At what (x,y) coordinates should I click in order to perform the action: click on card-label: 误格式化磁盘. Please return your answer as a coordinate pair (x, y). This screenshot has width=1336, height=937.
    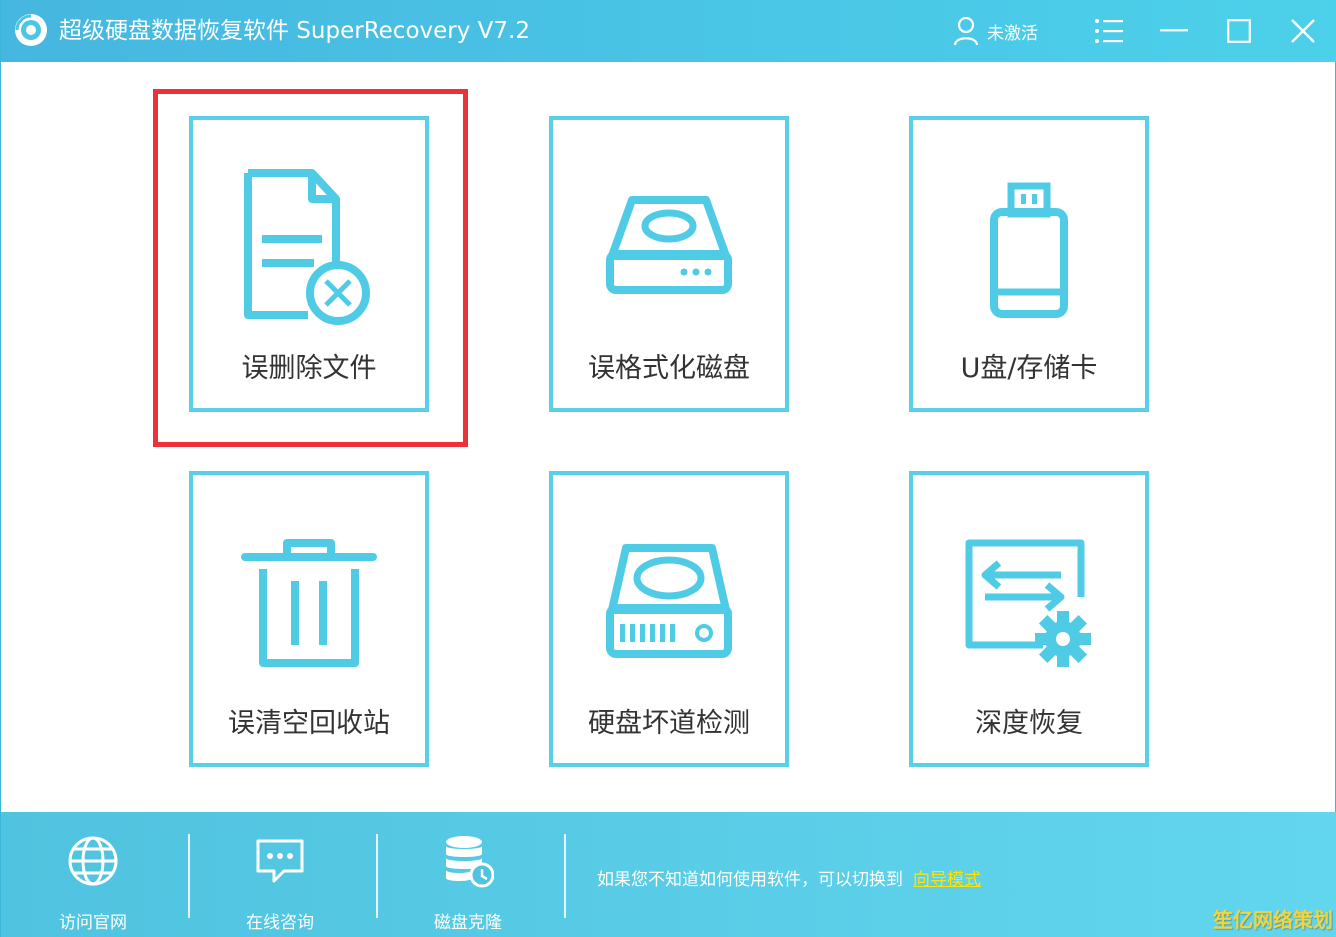
    Looking at the image, I should click on (669, 368).